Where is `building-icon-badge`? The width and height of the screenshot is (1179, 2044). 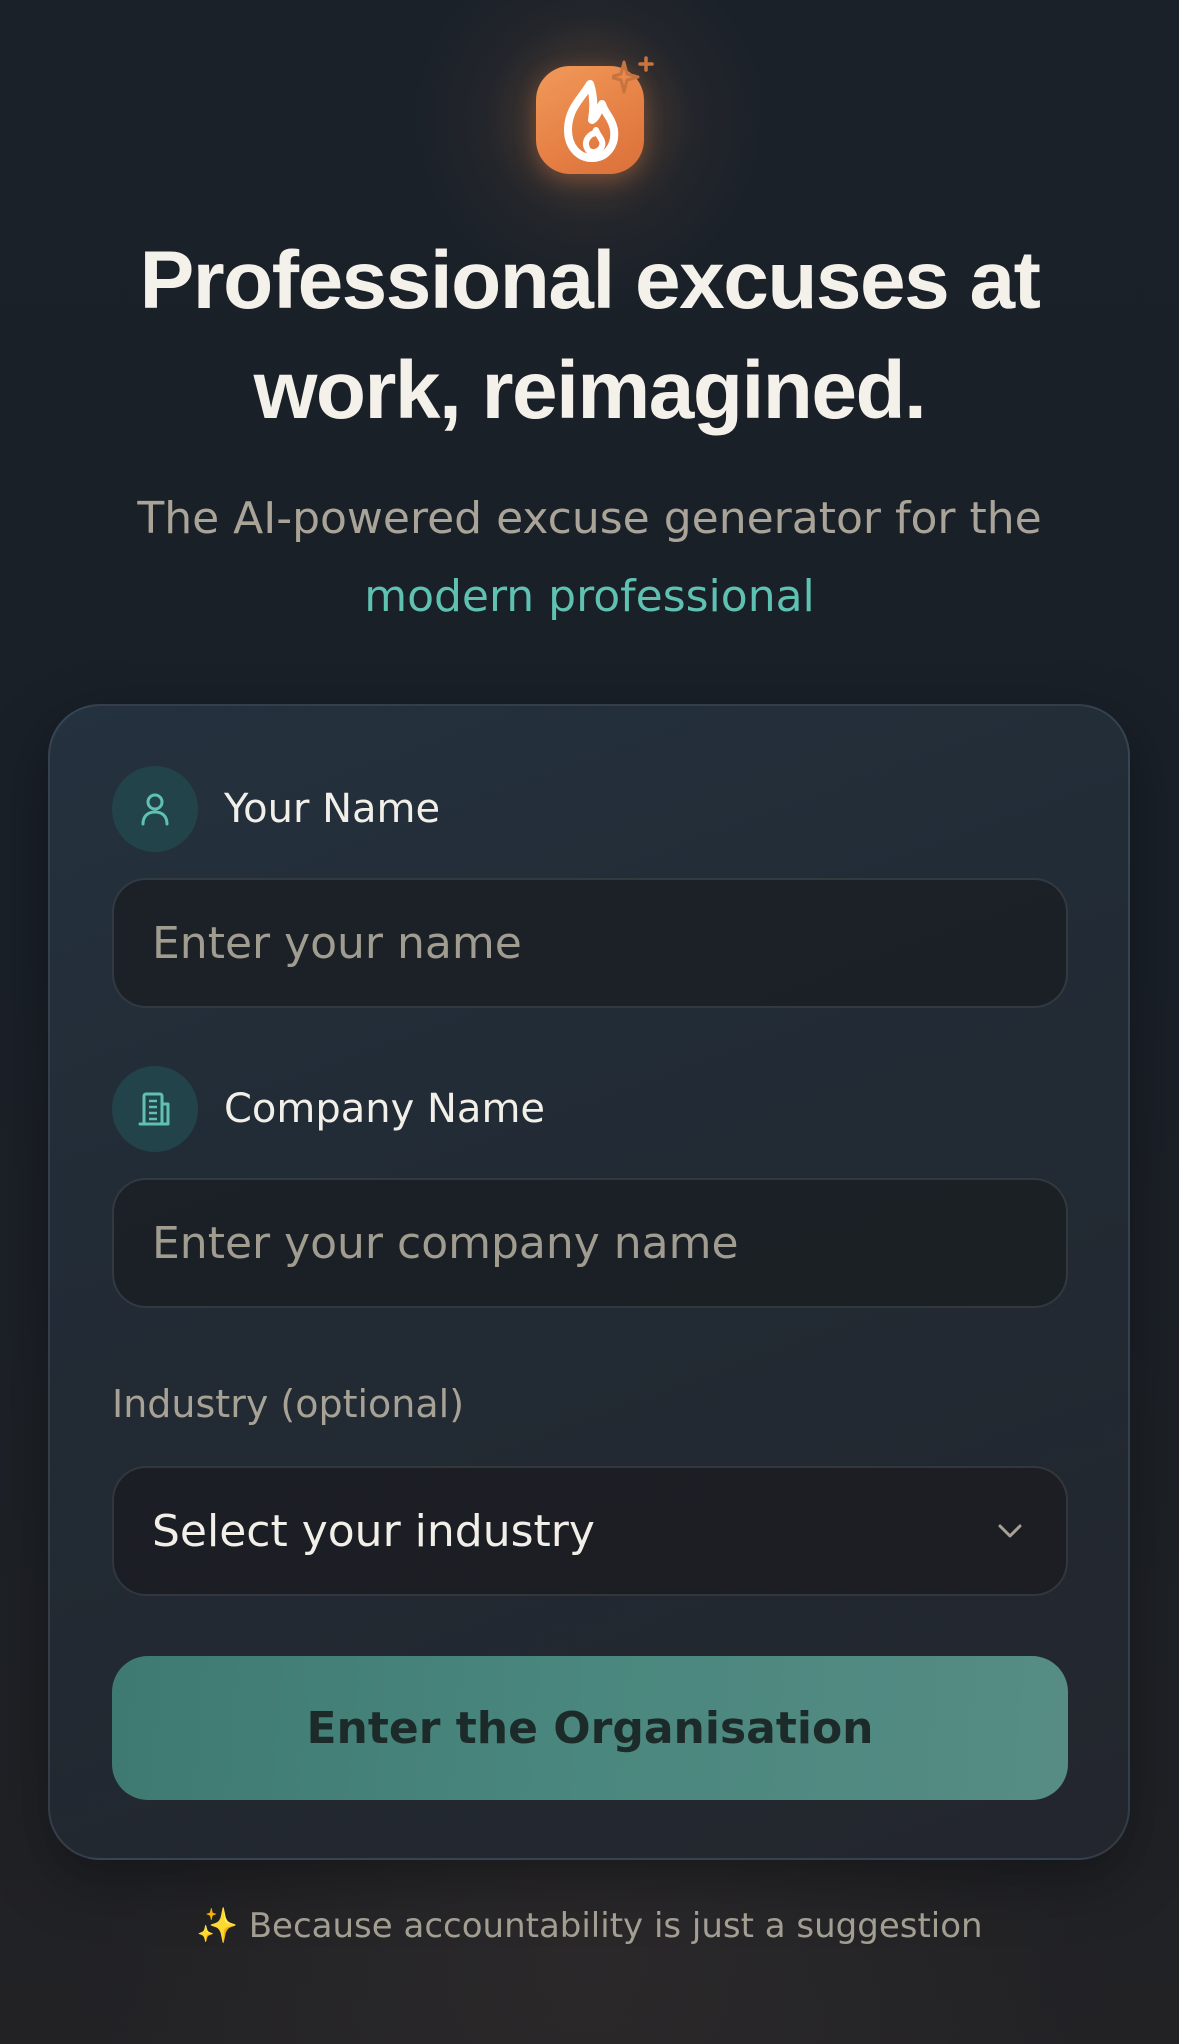 building-icon-badge is located at coordinates (155, 1109).